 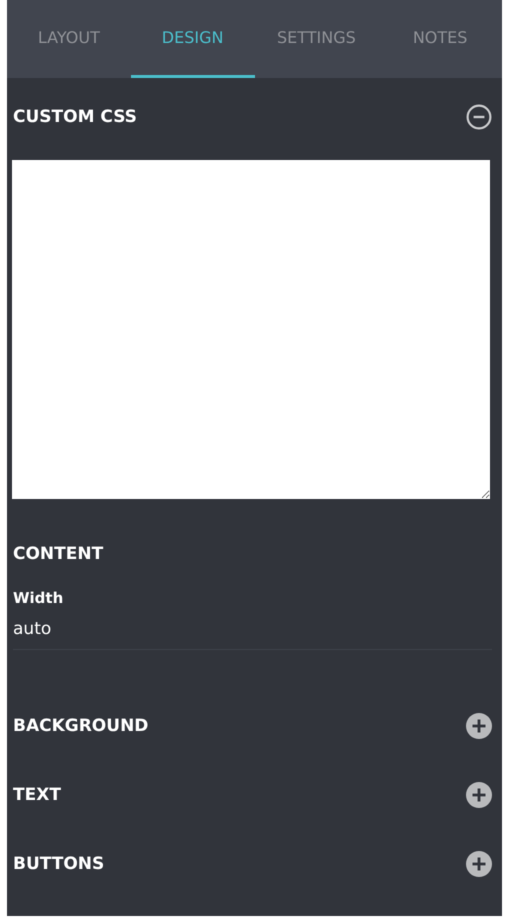 I want to click on section-title: CONTENT, so click(x=58, y=554).